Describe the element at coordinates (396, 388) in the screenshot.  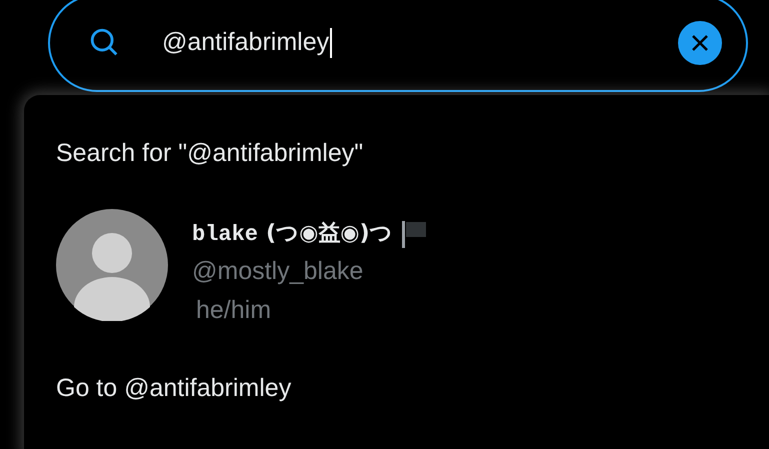
I see `go-to-option: Go to @antifabrimley` at that location.